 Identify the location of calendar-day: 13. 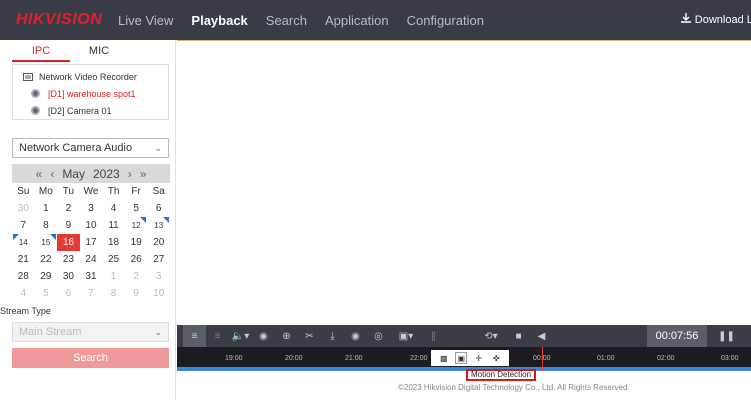
(158, 225).